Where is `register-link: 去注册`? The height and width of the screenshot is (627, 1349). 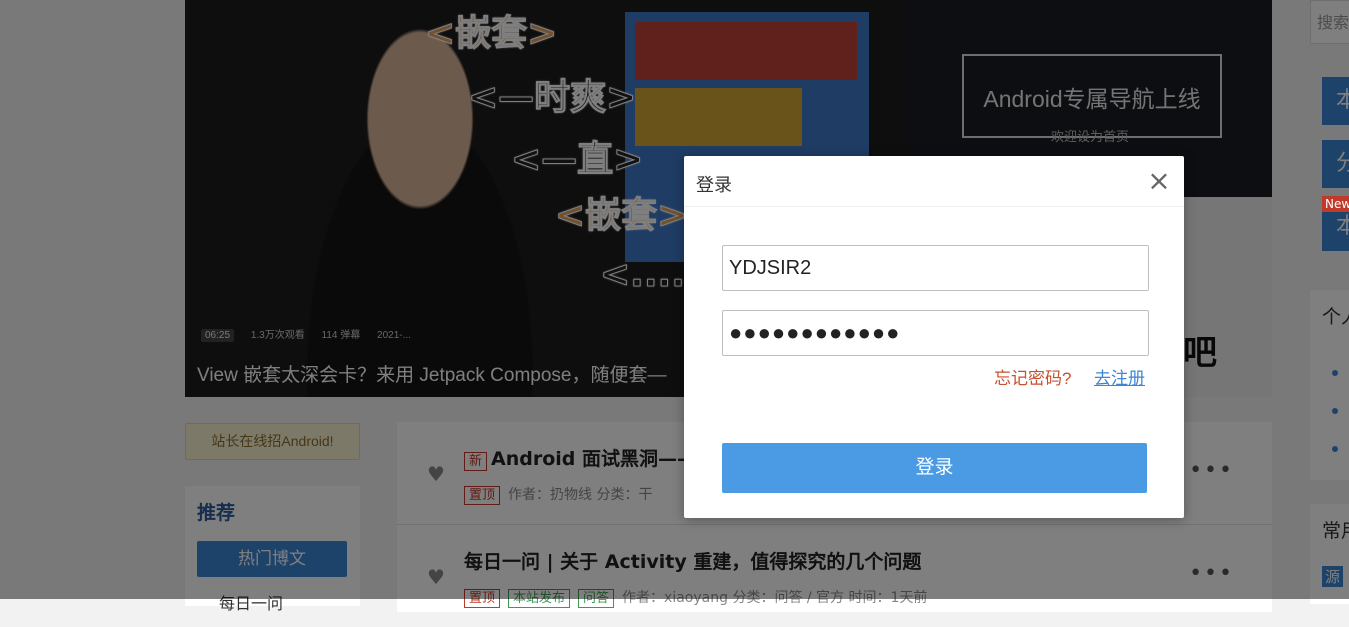
register-link: 去注册 is located at coordinates (1119, 376).